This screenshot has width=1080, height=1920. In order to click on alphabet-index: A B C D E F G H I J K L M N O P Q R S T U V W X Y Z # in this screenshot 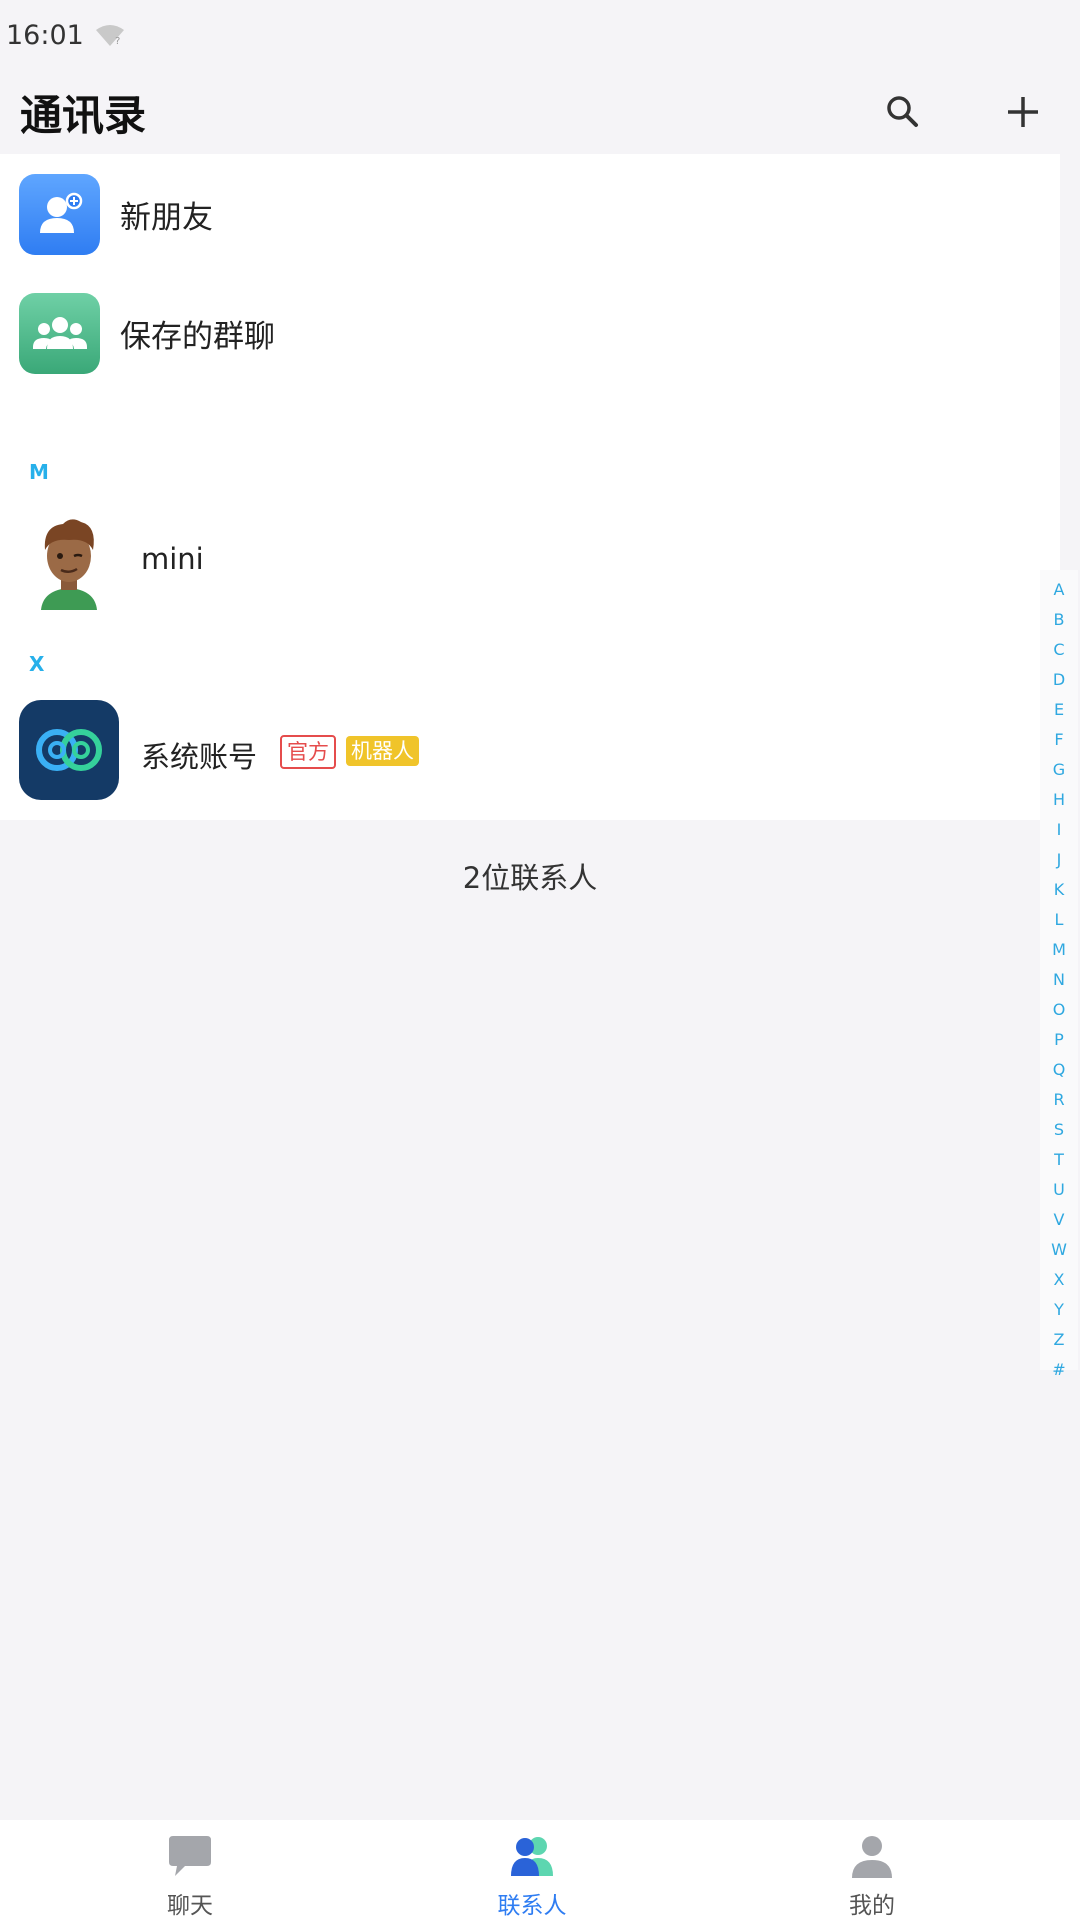, I will do `click(1059, 974)`.